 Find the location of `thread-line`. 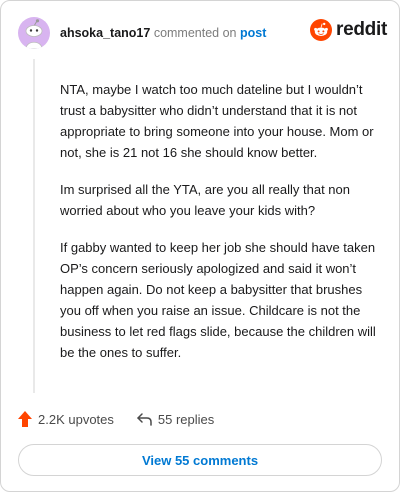

thread-line is located at coordinates (34, 226).